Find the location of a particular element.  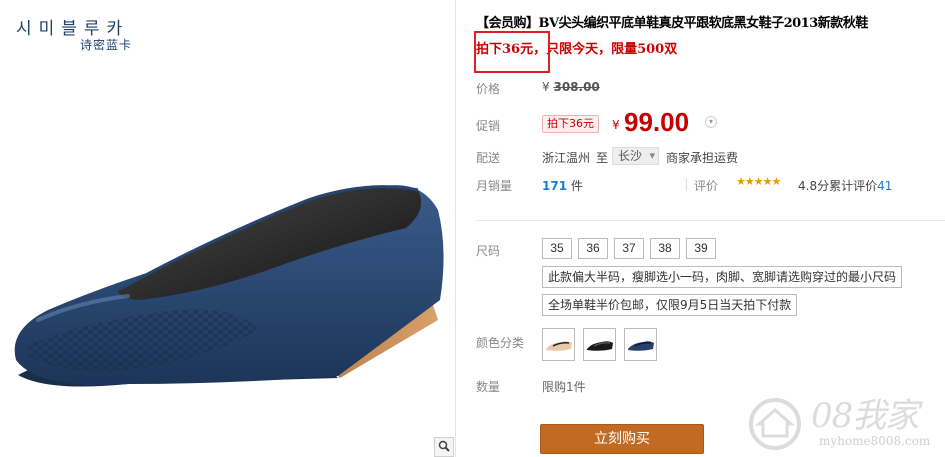

shipping-note: 商家承担运费 is located at coordinates (702, 158).